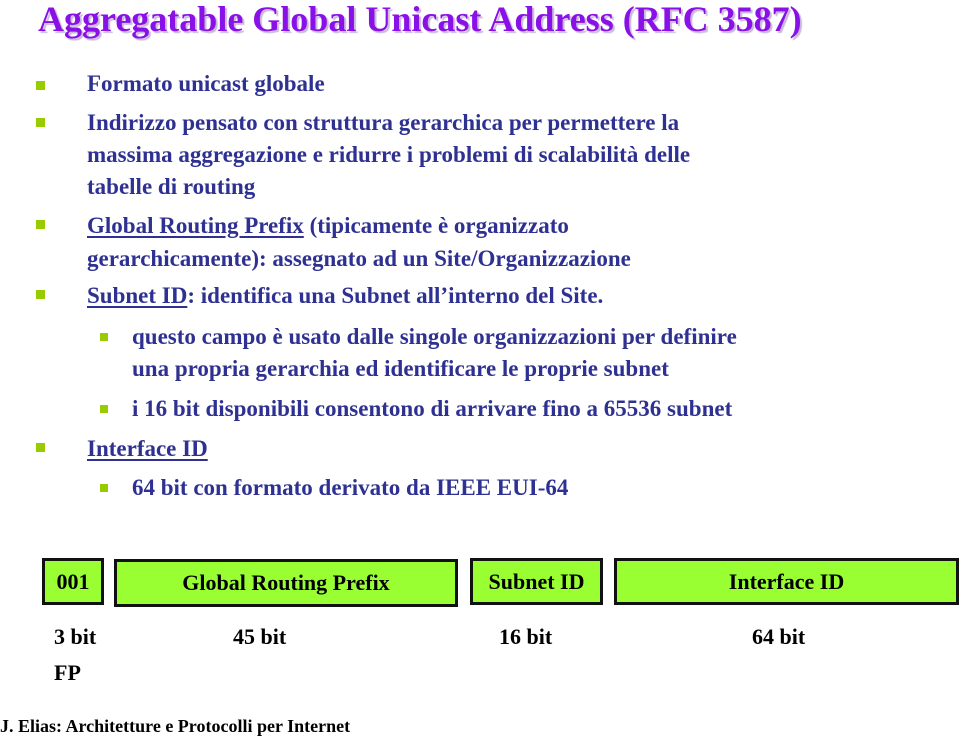 This screenshot has width=960, height=740. I want to click on field-interface-id: Interface ID, so click(786, 581).